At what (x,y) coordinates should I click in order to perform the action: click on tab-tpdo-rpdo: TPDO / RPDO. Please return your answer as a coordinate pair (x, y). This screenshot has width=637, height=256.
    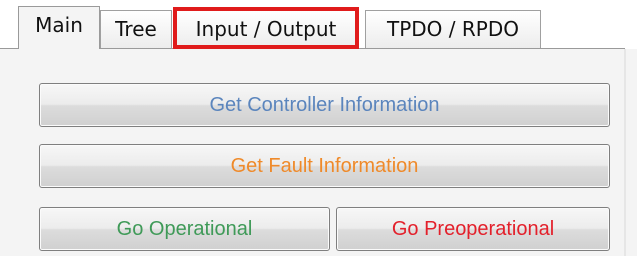
    Looking at the image, I should click on (453, 29).